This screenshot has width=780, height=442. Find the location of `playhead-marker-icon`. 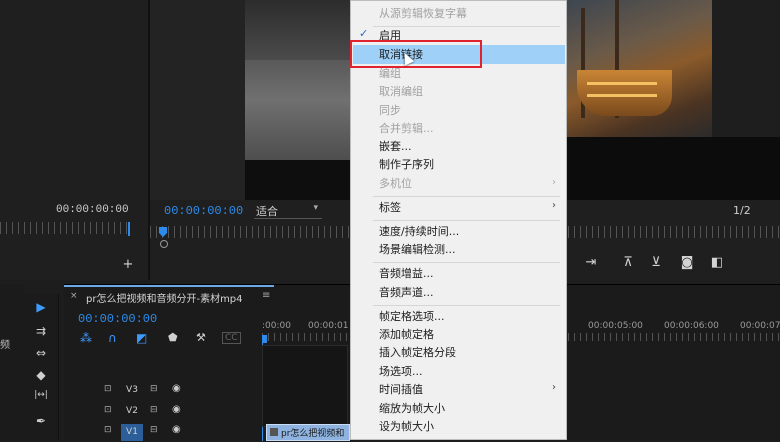

playhead-marker-icon is located at coordinates (164, 244).